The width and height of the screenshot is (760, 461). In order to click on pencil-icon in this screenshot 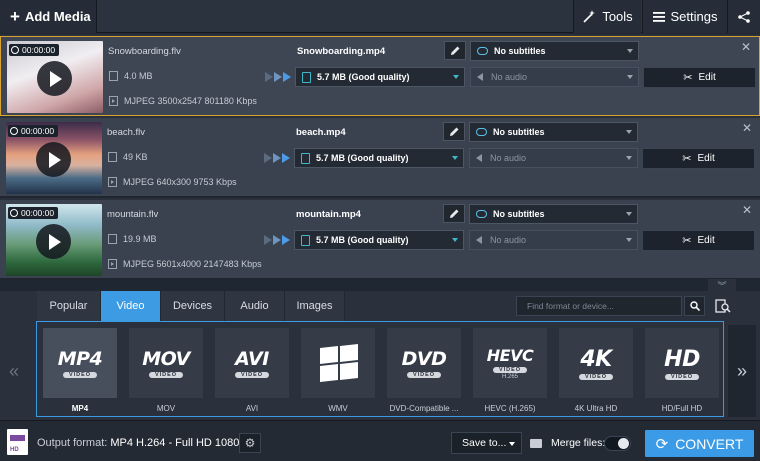, I will do `click(453, 213)`.